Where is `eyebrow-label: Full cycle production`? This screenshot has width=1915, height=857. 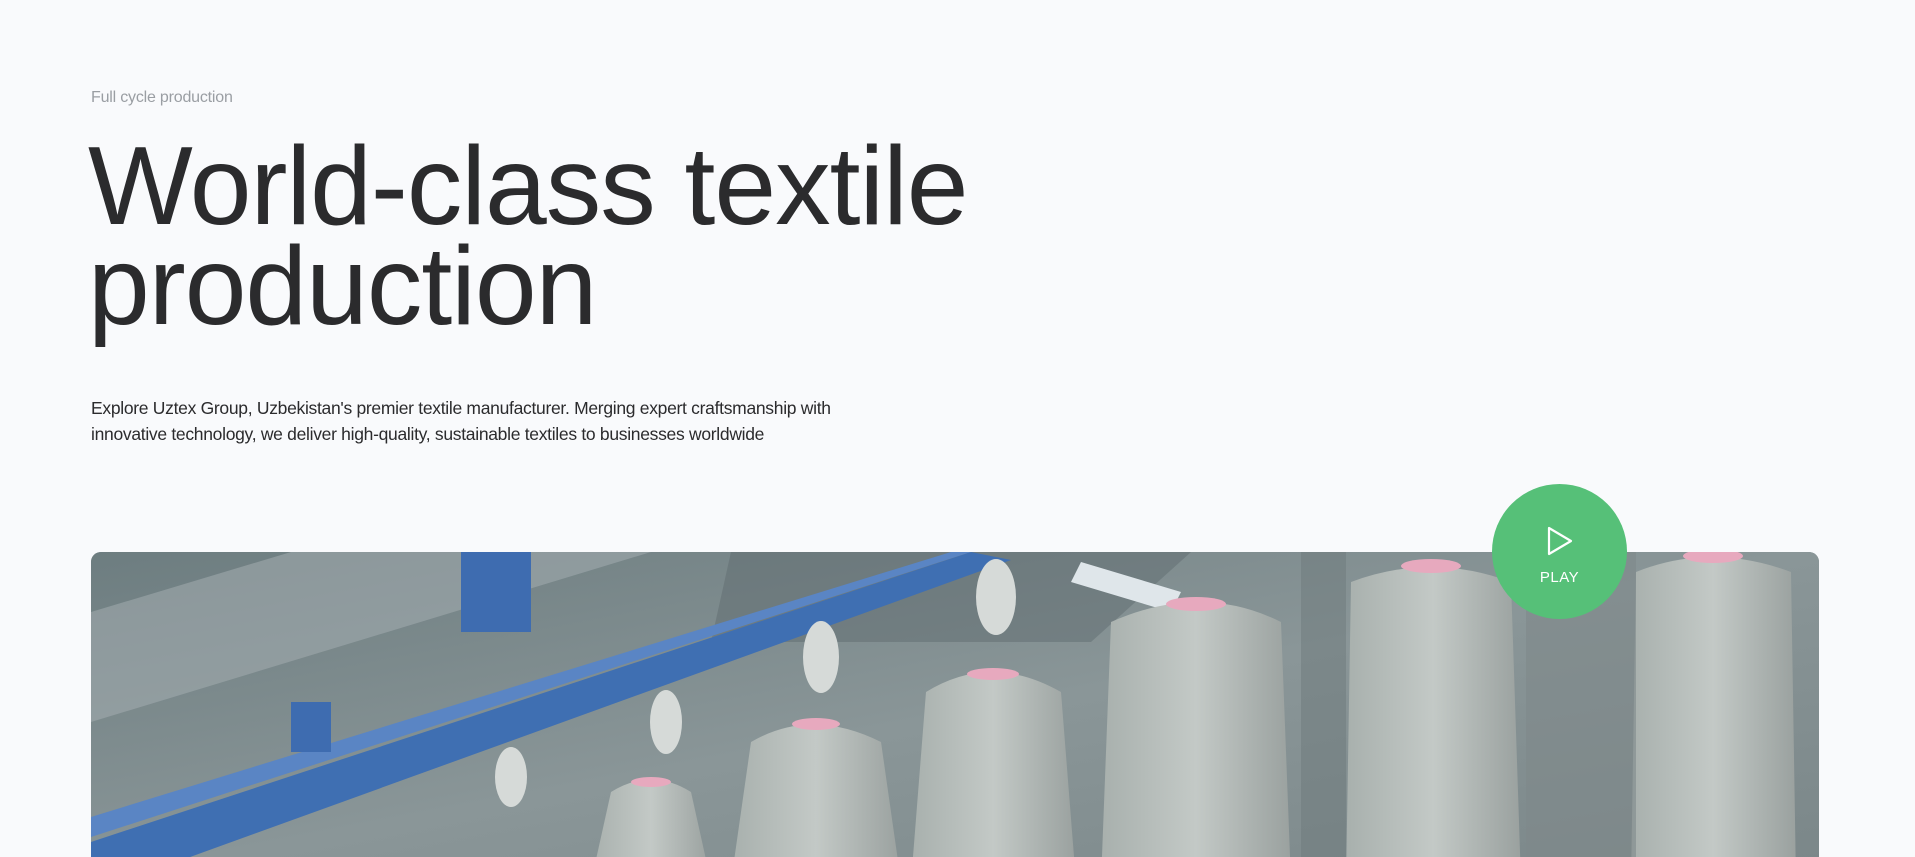 eyebrow-label: Full cycle production is located at coordinates (162, 97).